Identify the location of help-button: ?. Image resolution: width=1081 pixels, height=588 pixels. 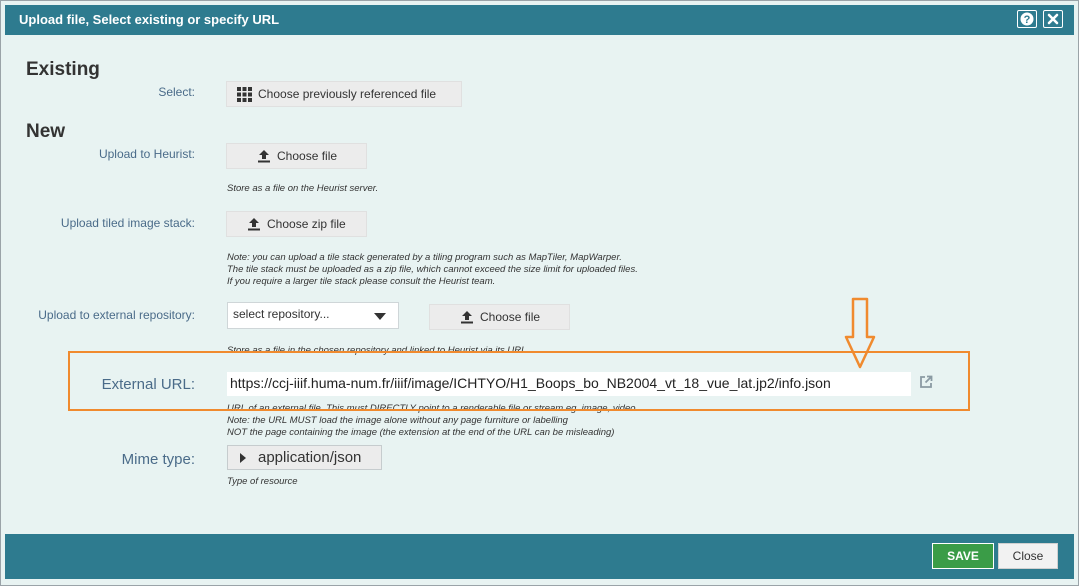
(1027, 19).